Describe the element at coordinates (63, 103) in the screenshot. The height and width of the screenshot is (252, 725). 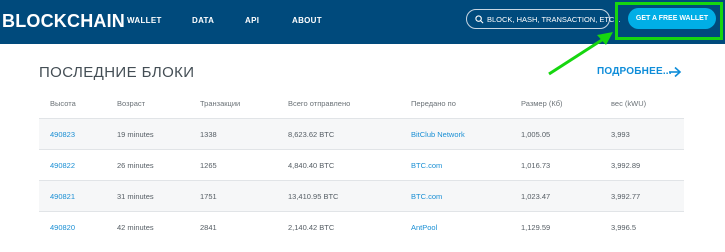
I see `column-header: Высота` at that location.